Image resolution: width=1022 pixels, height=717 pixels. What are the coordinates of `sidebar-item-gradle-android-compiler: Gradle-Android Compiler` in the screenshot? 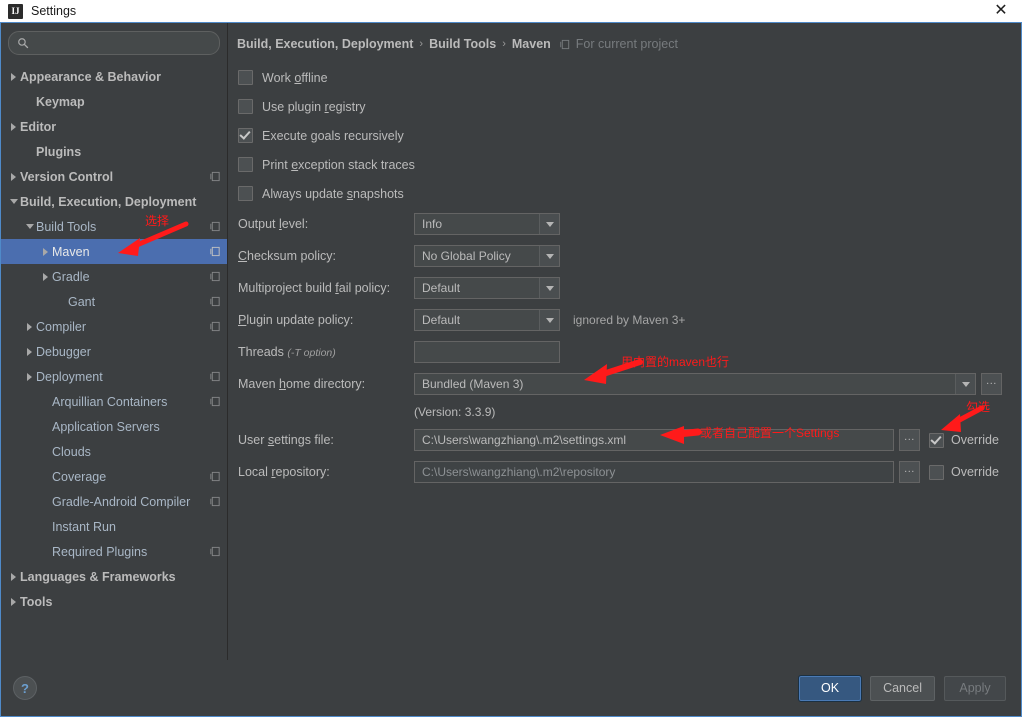 It's located at (114, 501).